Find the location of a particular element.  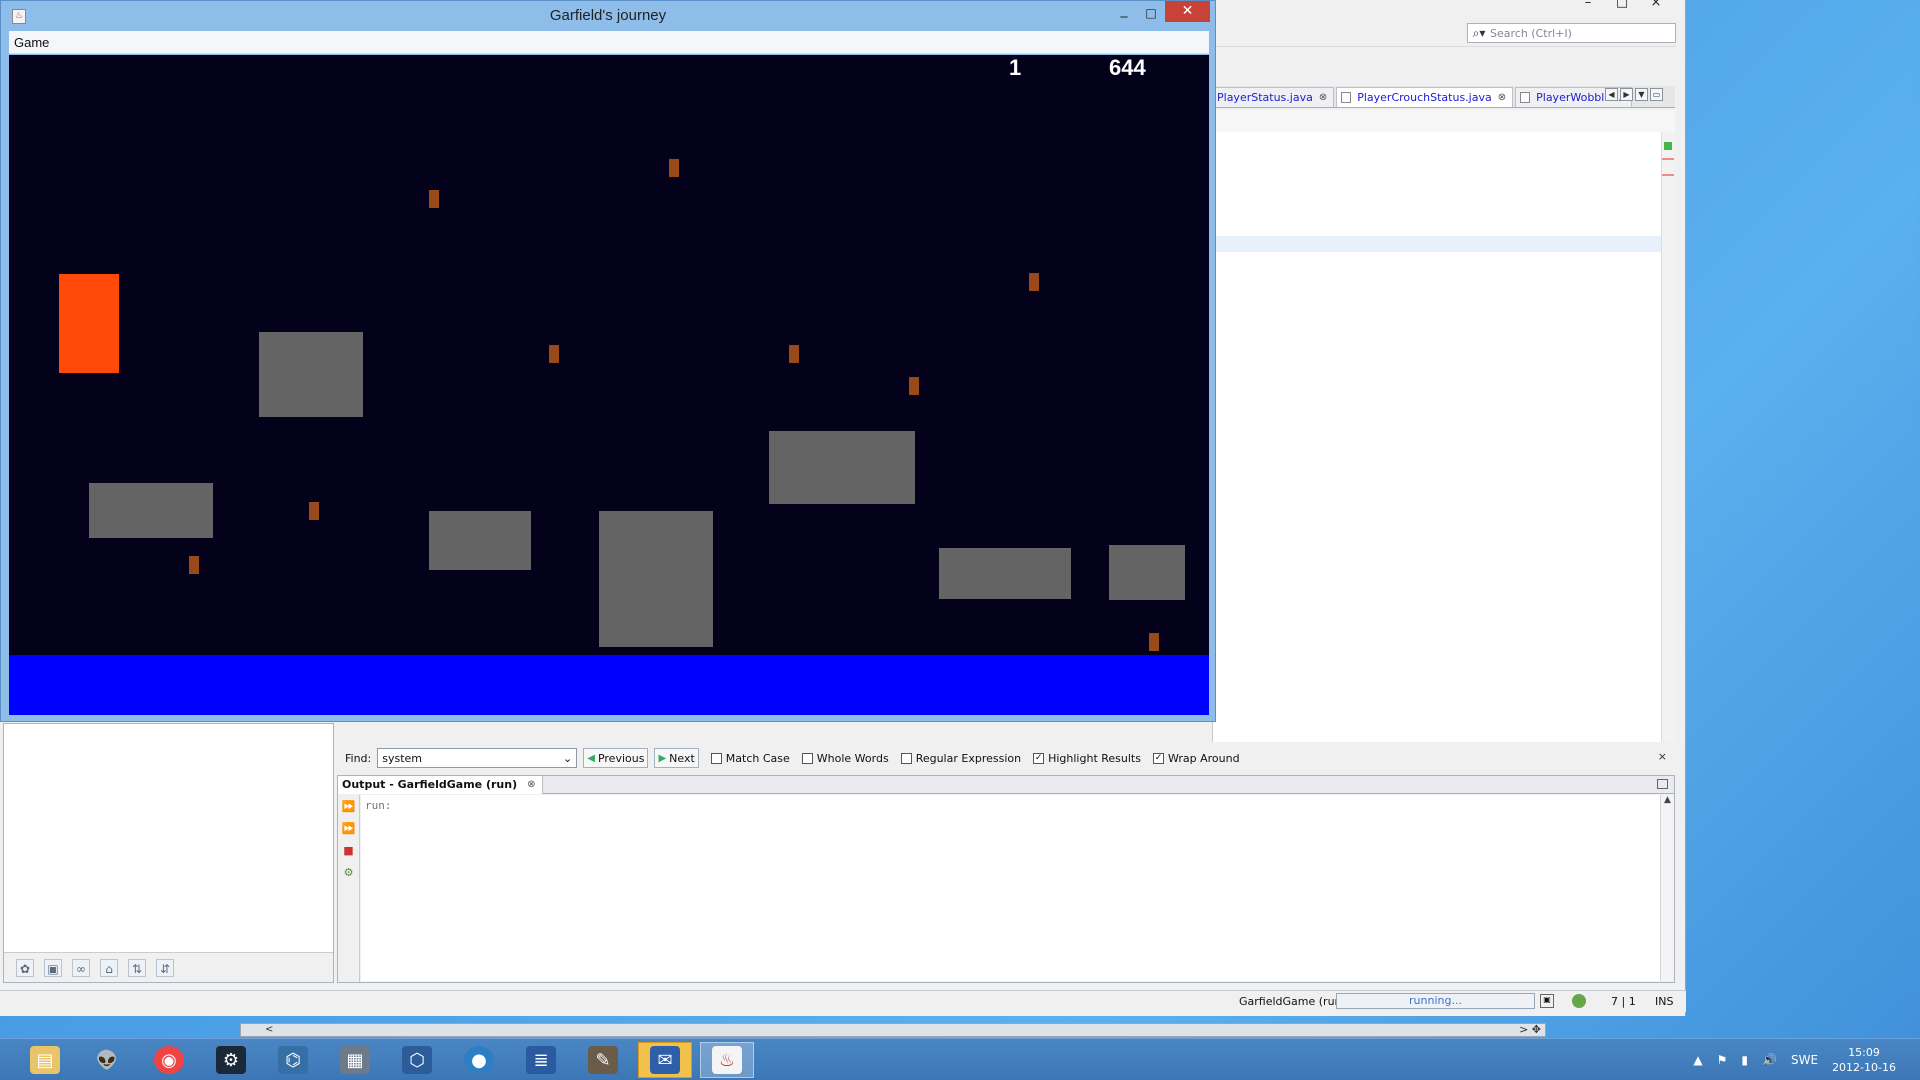

scroll-right-icon: ▶ is located at coordinates (1626, 94).